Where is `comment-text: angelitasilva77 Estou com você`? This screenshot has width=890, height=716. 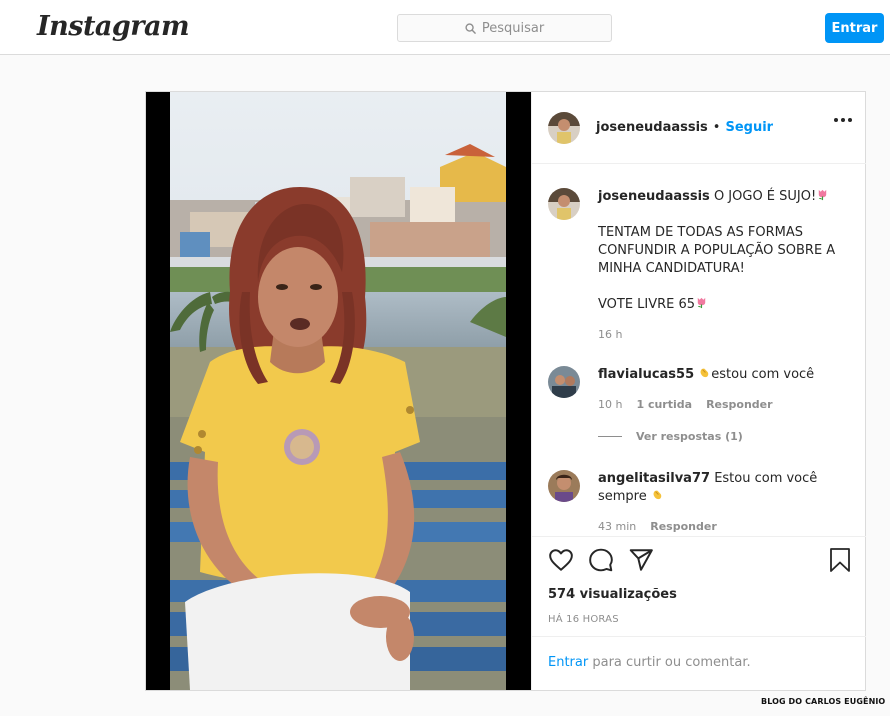
comment-text: angelitasilva77 Estou com você is located at coordinates (707, 479).